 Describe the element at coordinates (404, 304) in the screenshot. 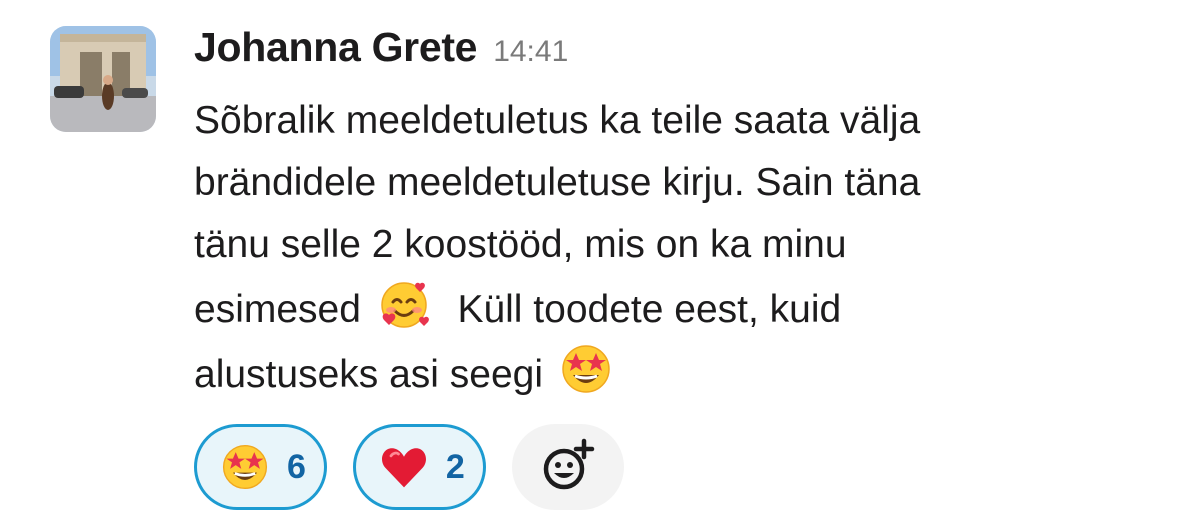

I see `smiling-face-with-hearts-icon` at that location.